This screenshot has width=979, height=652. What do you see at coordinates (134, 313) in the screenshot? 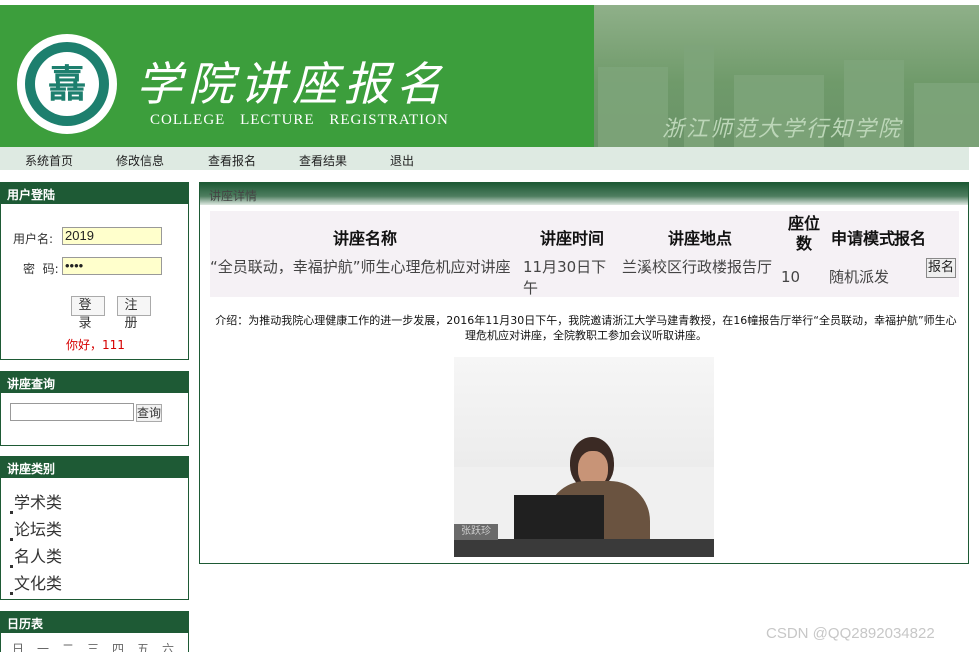
I see `register-button: 注册` at bounding box center [134, 313].